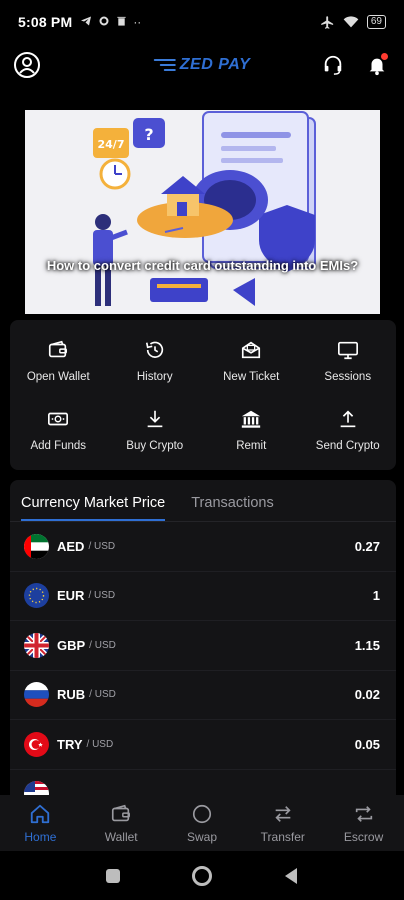 The image size is (404, 900). What do you see at coordinates (36, 546) in the screenshot?
I see `uae-flag-icon` at bounding box center [36, 546].